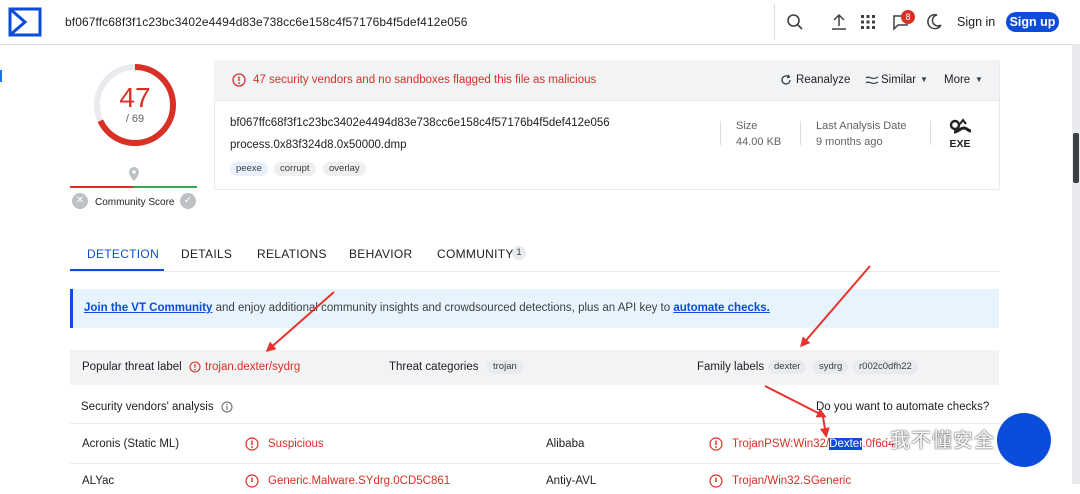  What do you see at coordinates (25, 22) in the screenshot?
I see `virustotal-logo` at bounding box center [25, 22].